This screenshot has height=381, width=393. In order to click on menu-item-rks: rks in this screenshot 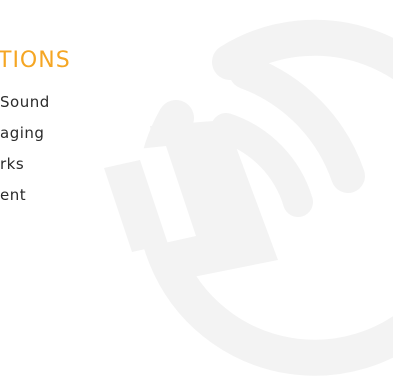, I will do `click(25, 167)`.